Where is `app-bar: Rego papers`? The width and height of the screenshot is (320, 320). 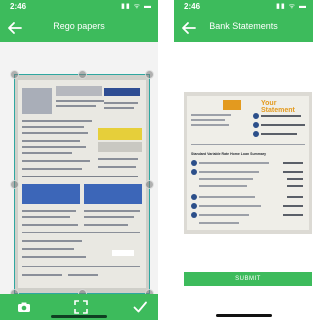
app-bar: Rego papers is located at coordinates (79, 28).